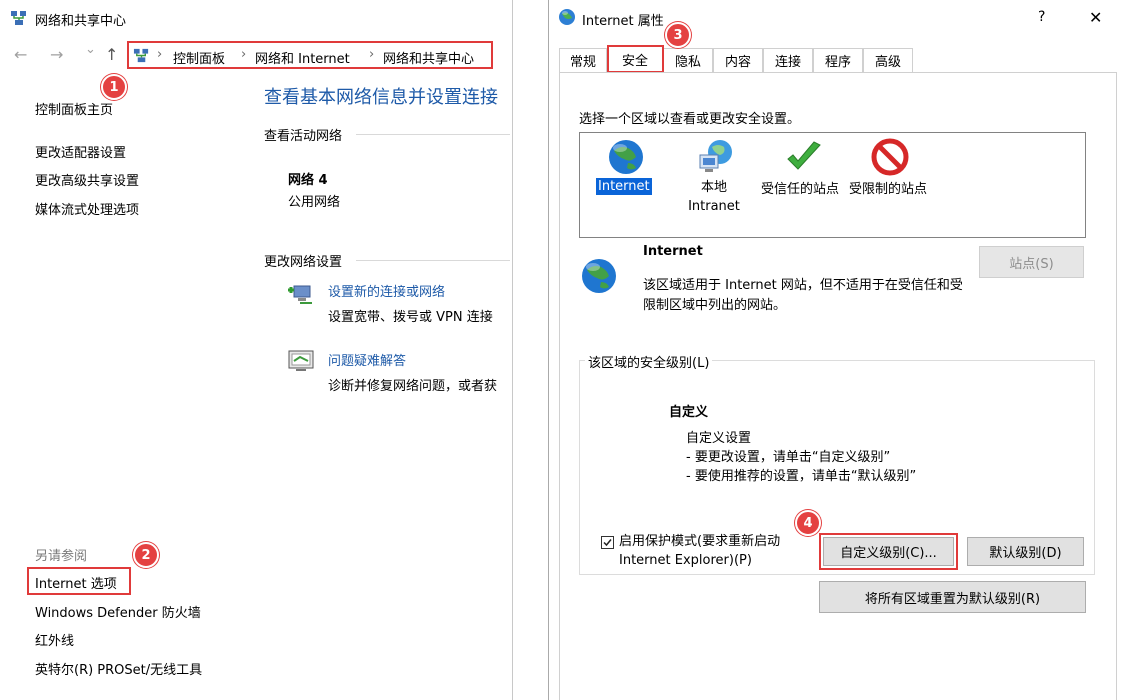 The width and height of the screenshot is (1125, 700). I want to click on default-level-button: 默认级别(D), so click(1025, 551).